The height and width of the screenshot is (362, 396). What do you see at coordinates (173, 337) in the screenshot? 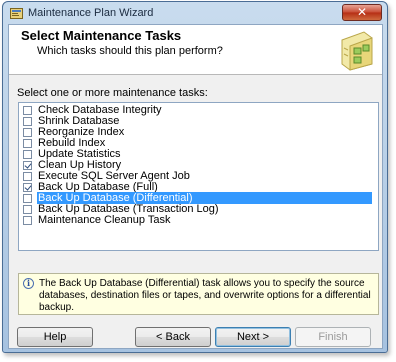
I see `back-button: < Back` at bounding box center [173, 337].